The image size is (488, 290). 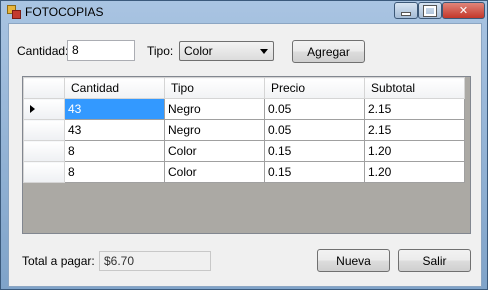 What do you see at coordinates (43, 51) in the screenshot?
I see `cantidad-label: Cantidad:` at bounding box center [43, 51].